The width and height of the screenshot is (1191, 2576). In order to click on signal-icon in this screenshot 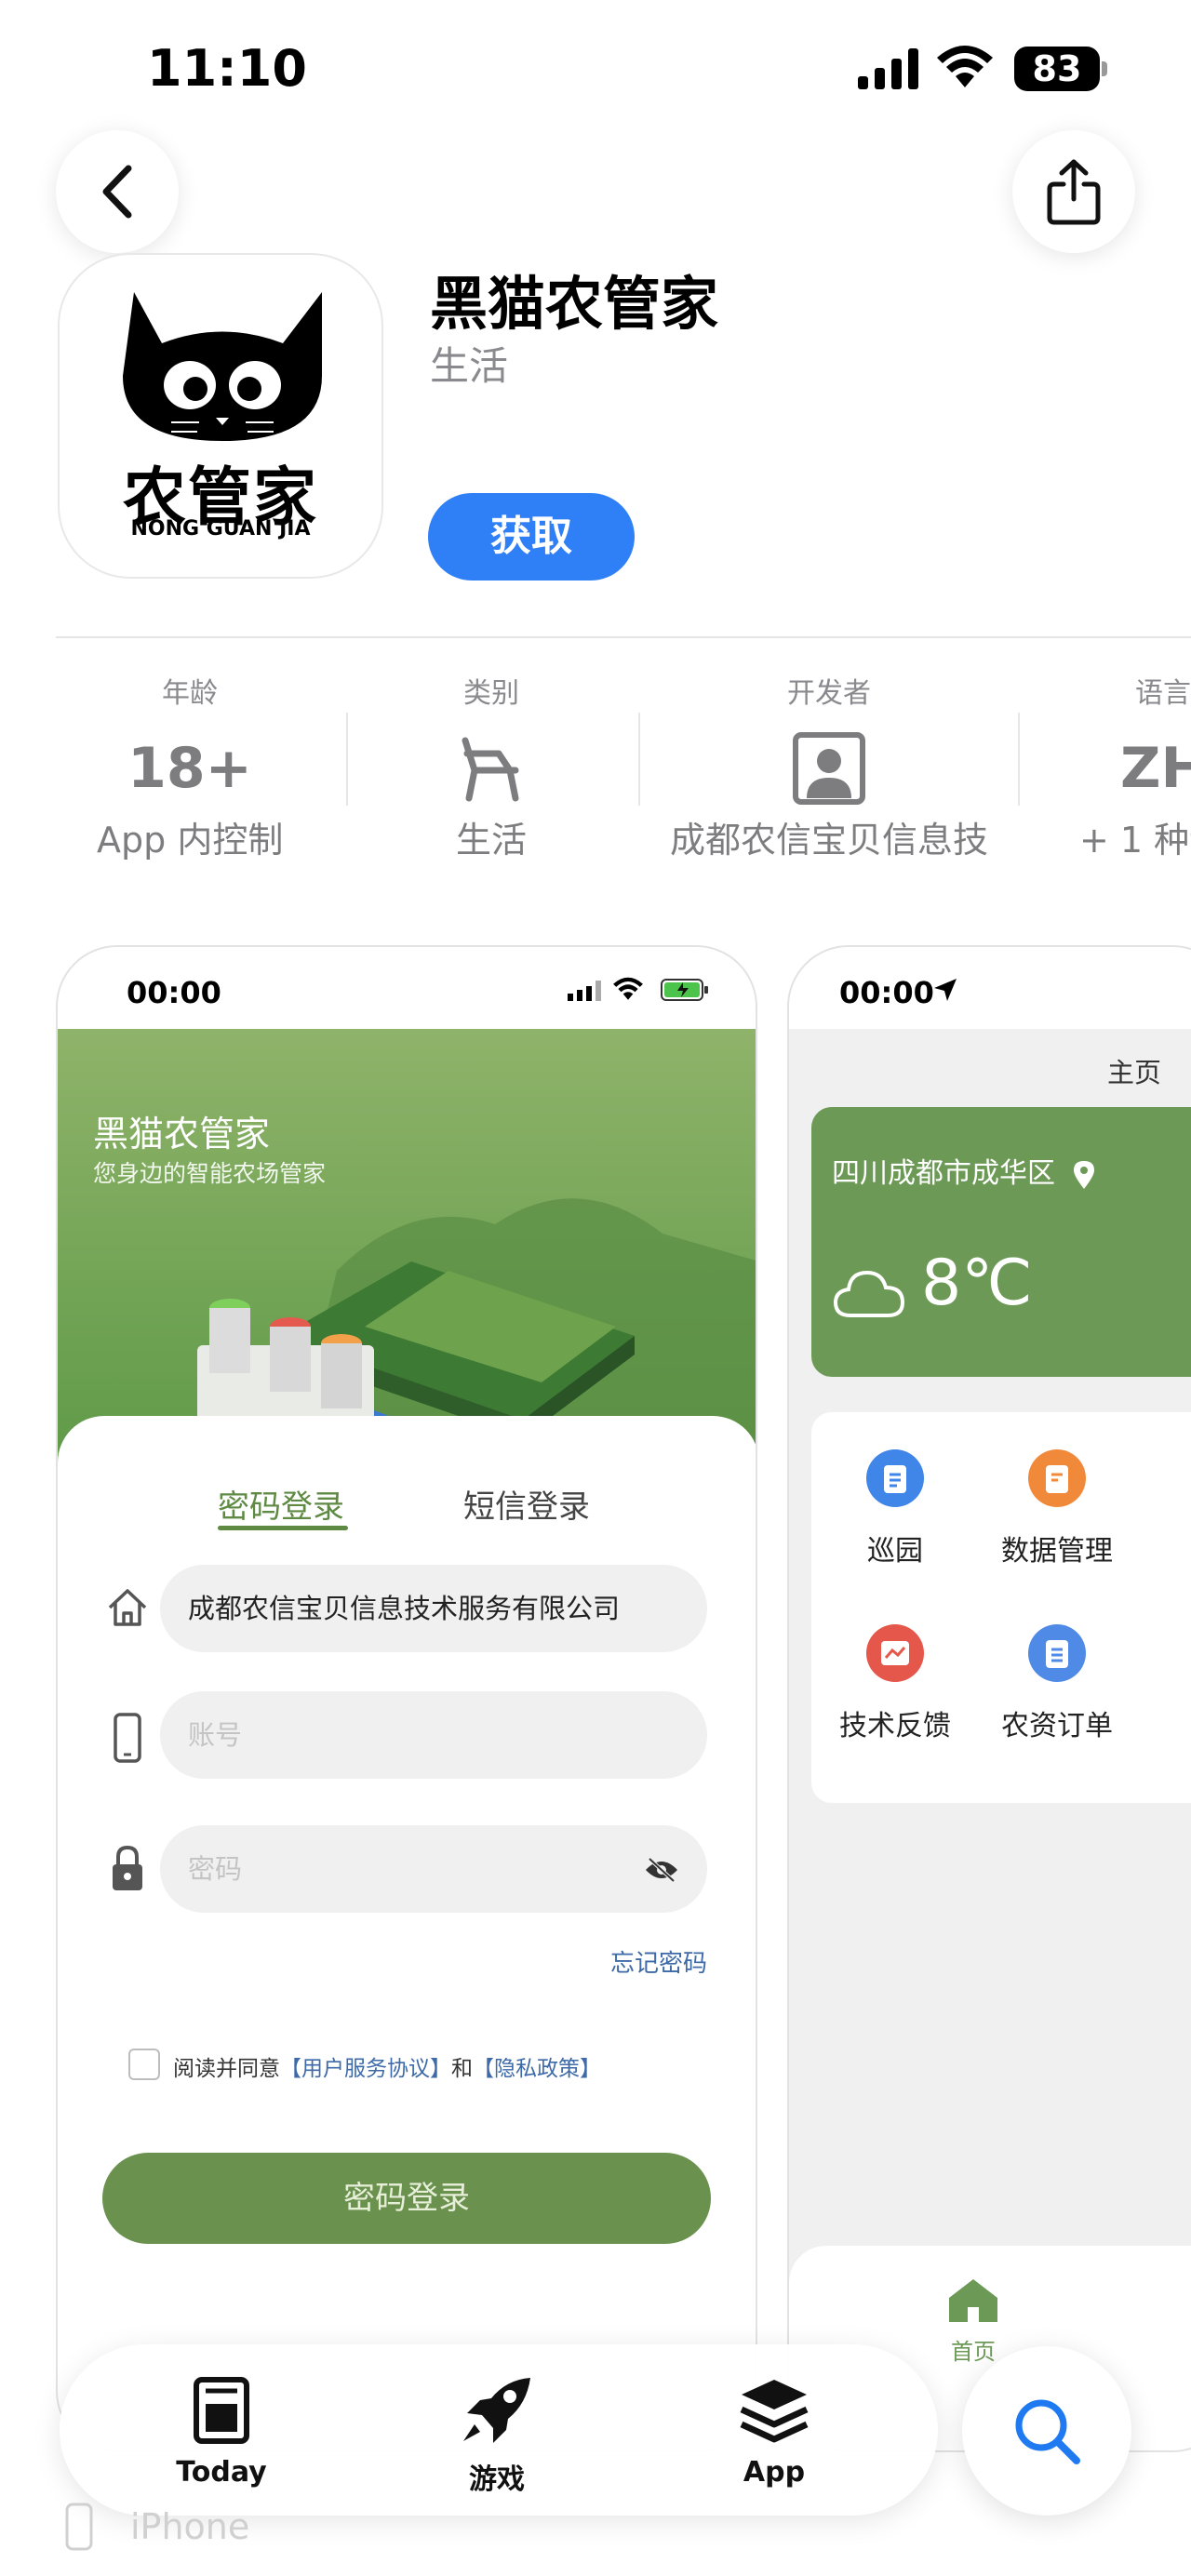, I will do `click(584, 991)`.